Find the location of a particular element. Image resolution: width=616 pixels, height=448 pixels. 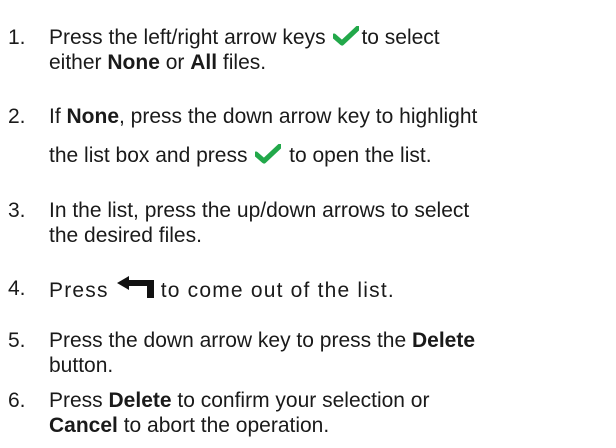

step-text-segment: Press the down arrow key to press the is located at coordinates (230, 340).